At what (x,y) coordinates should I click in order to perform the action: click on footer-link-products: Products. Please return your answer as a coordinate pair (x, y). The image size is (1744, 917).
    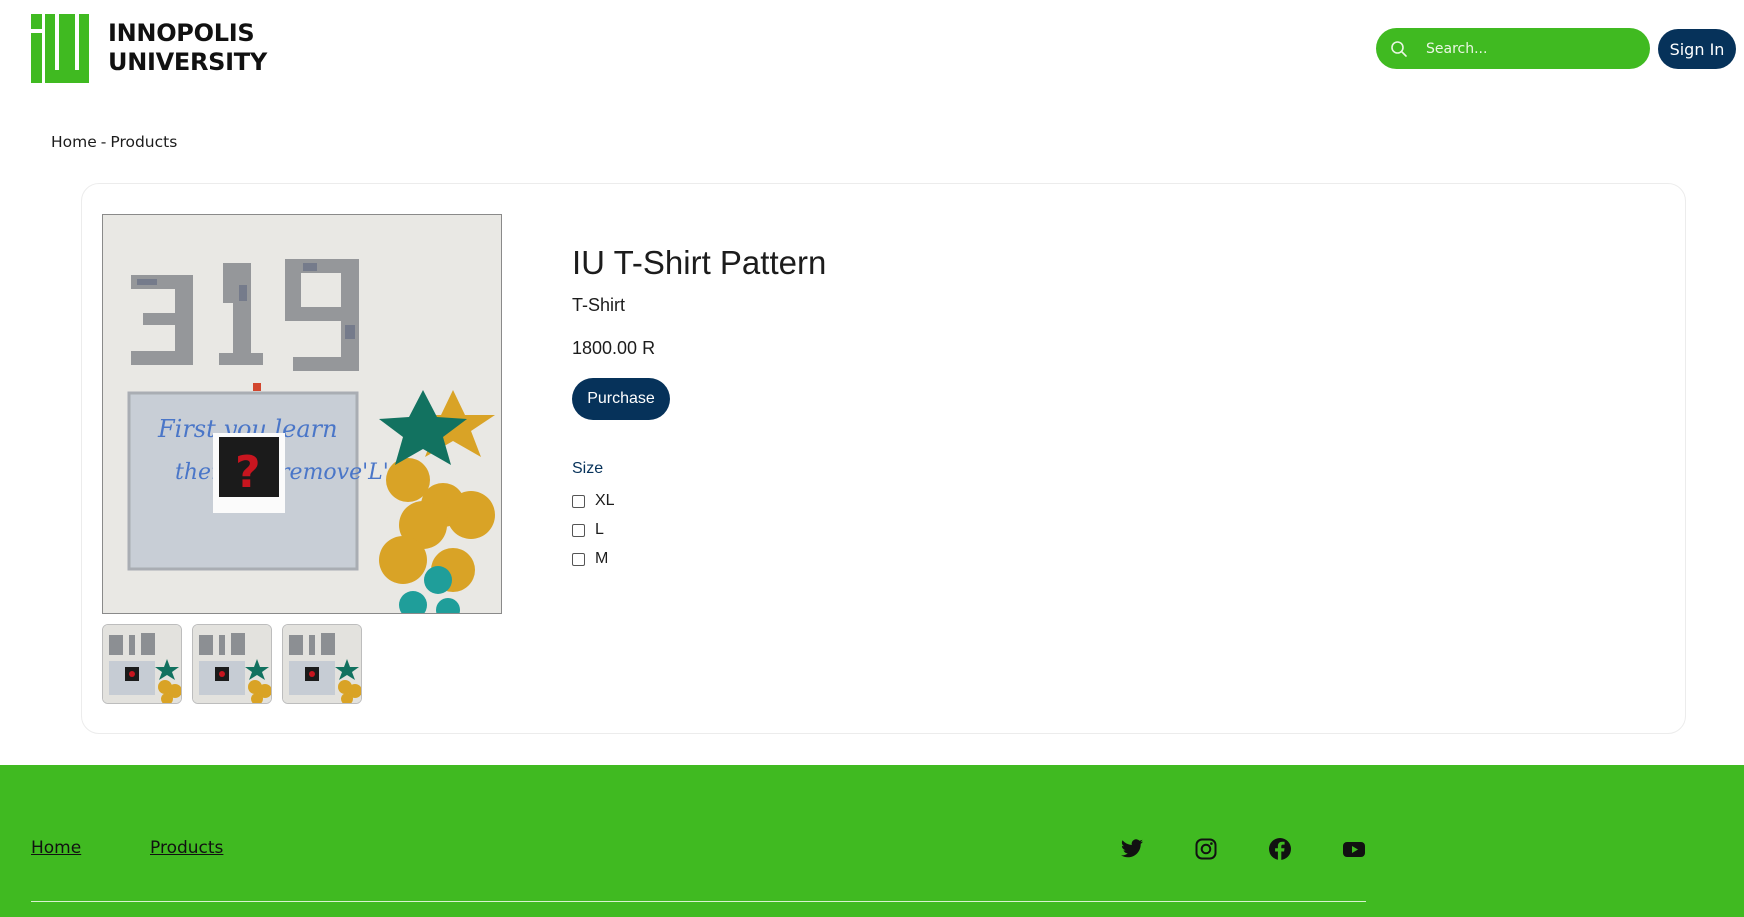
    Looking at the image, I should click on (186, 848).